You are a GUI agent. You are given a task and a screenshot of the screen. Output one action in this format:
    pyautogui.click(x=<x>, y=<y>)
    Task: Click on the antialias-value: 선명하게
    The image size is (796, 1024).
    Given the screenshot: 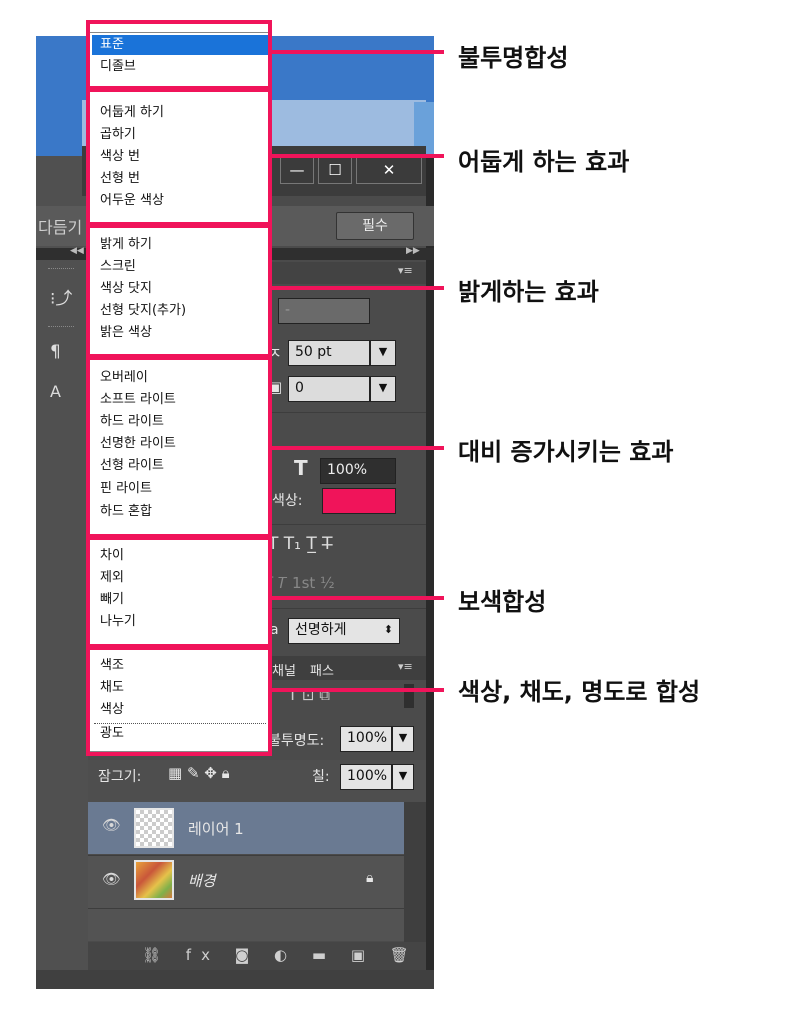 What is the action you would take?
    pyautogui.click(x=321, y=630)
    